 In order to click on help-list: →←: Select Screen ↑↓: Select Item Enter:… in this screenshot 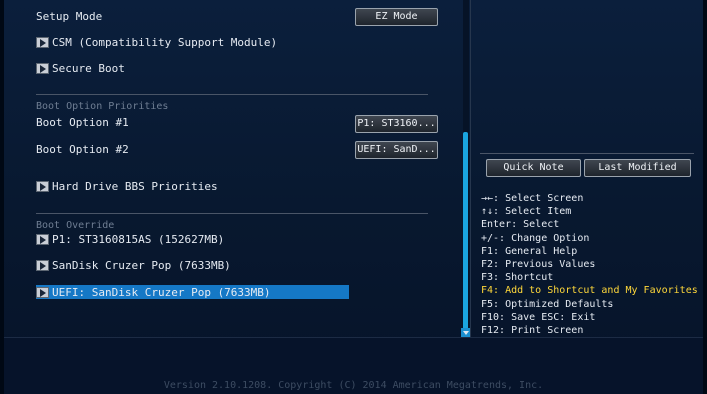, I will do `click(589, 264)`.